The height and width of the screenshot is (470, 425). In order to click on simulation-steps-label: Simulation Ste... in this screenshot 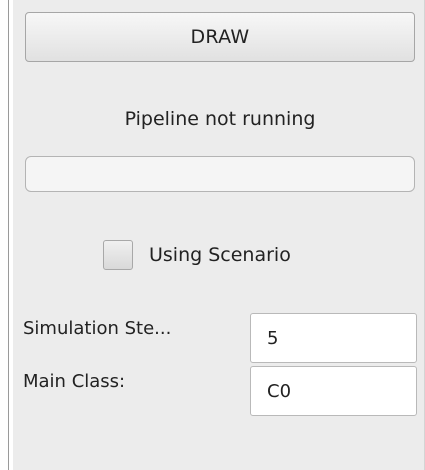, I will do `click(97, 328)`.